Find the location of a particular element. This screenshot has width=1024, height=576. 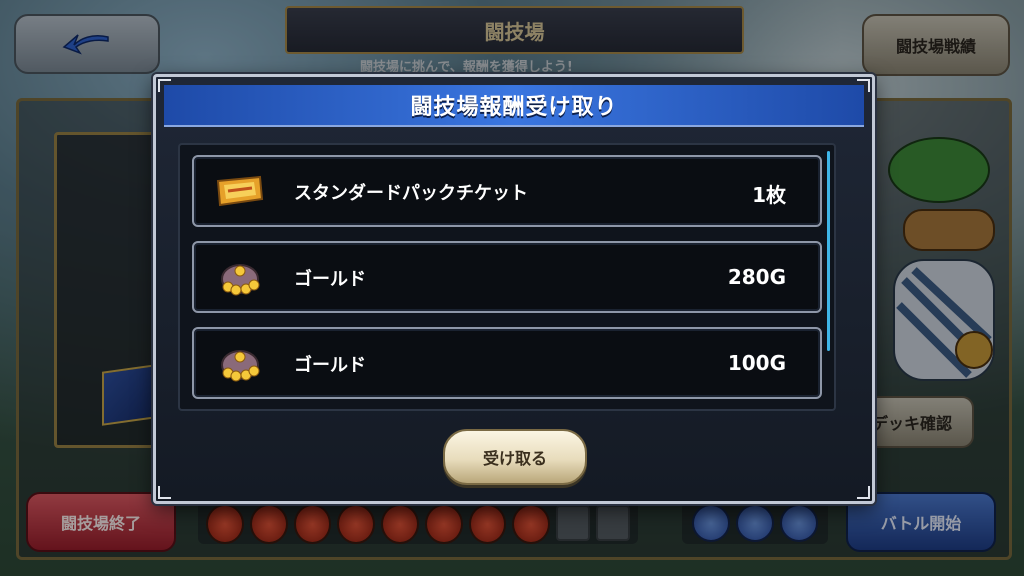

modal-header: 闘技場報酬受け取り is located at coordinates (514, 106).